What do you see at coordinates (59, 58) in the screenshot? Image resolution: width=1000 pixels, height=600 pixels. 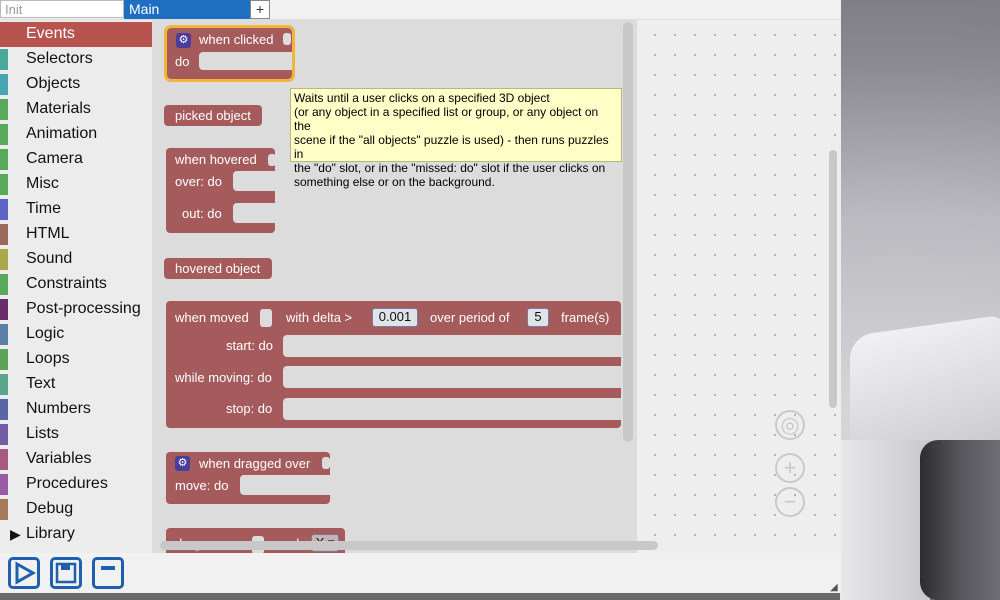 I see `category-label: Selectors` at bounding box center [59, 58].